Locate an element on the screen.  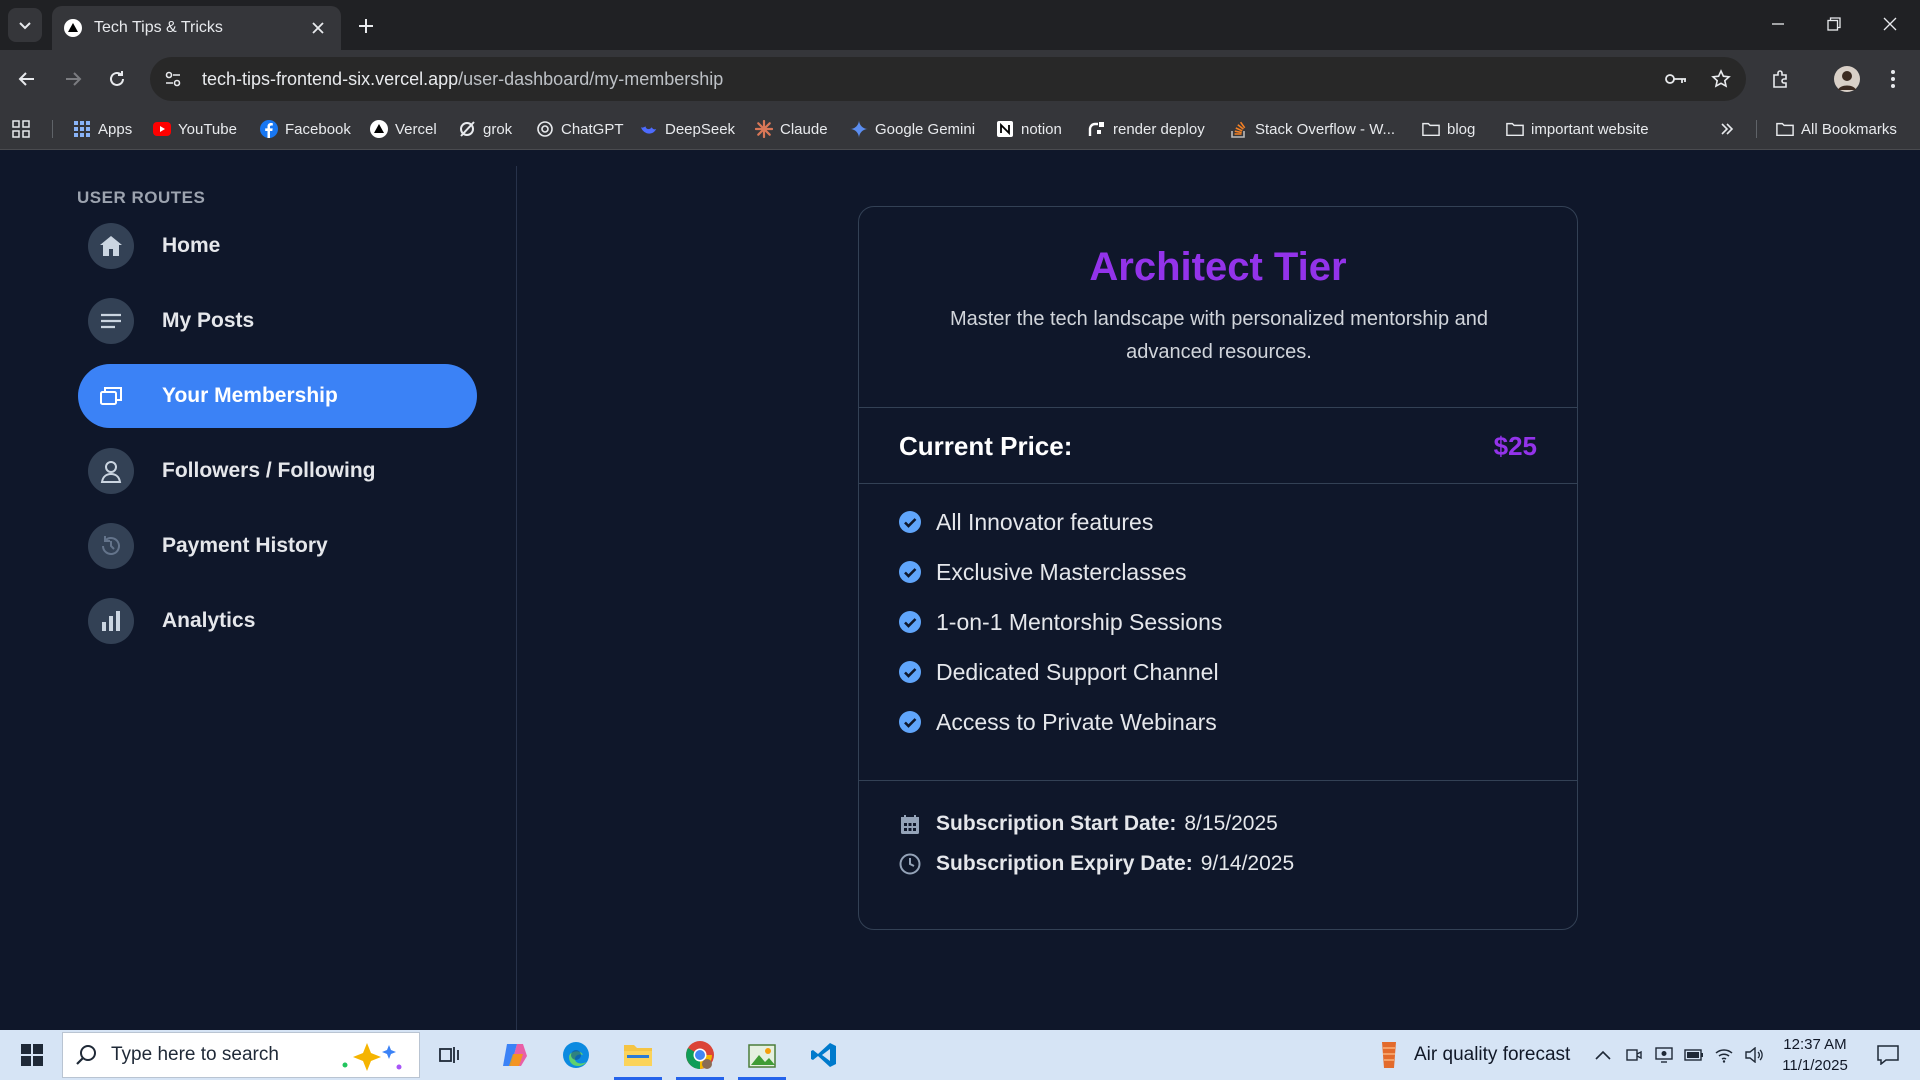
feature-label: Exclusive Masterclasses is located at coordinates (1061, 571).